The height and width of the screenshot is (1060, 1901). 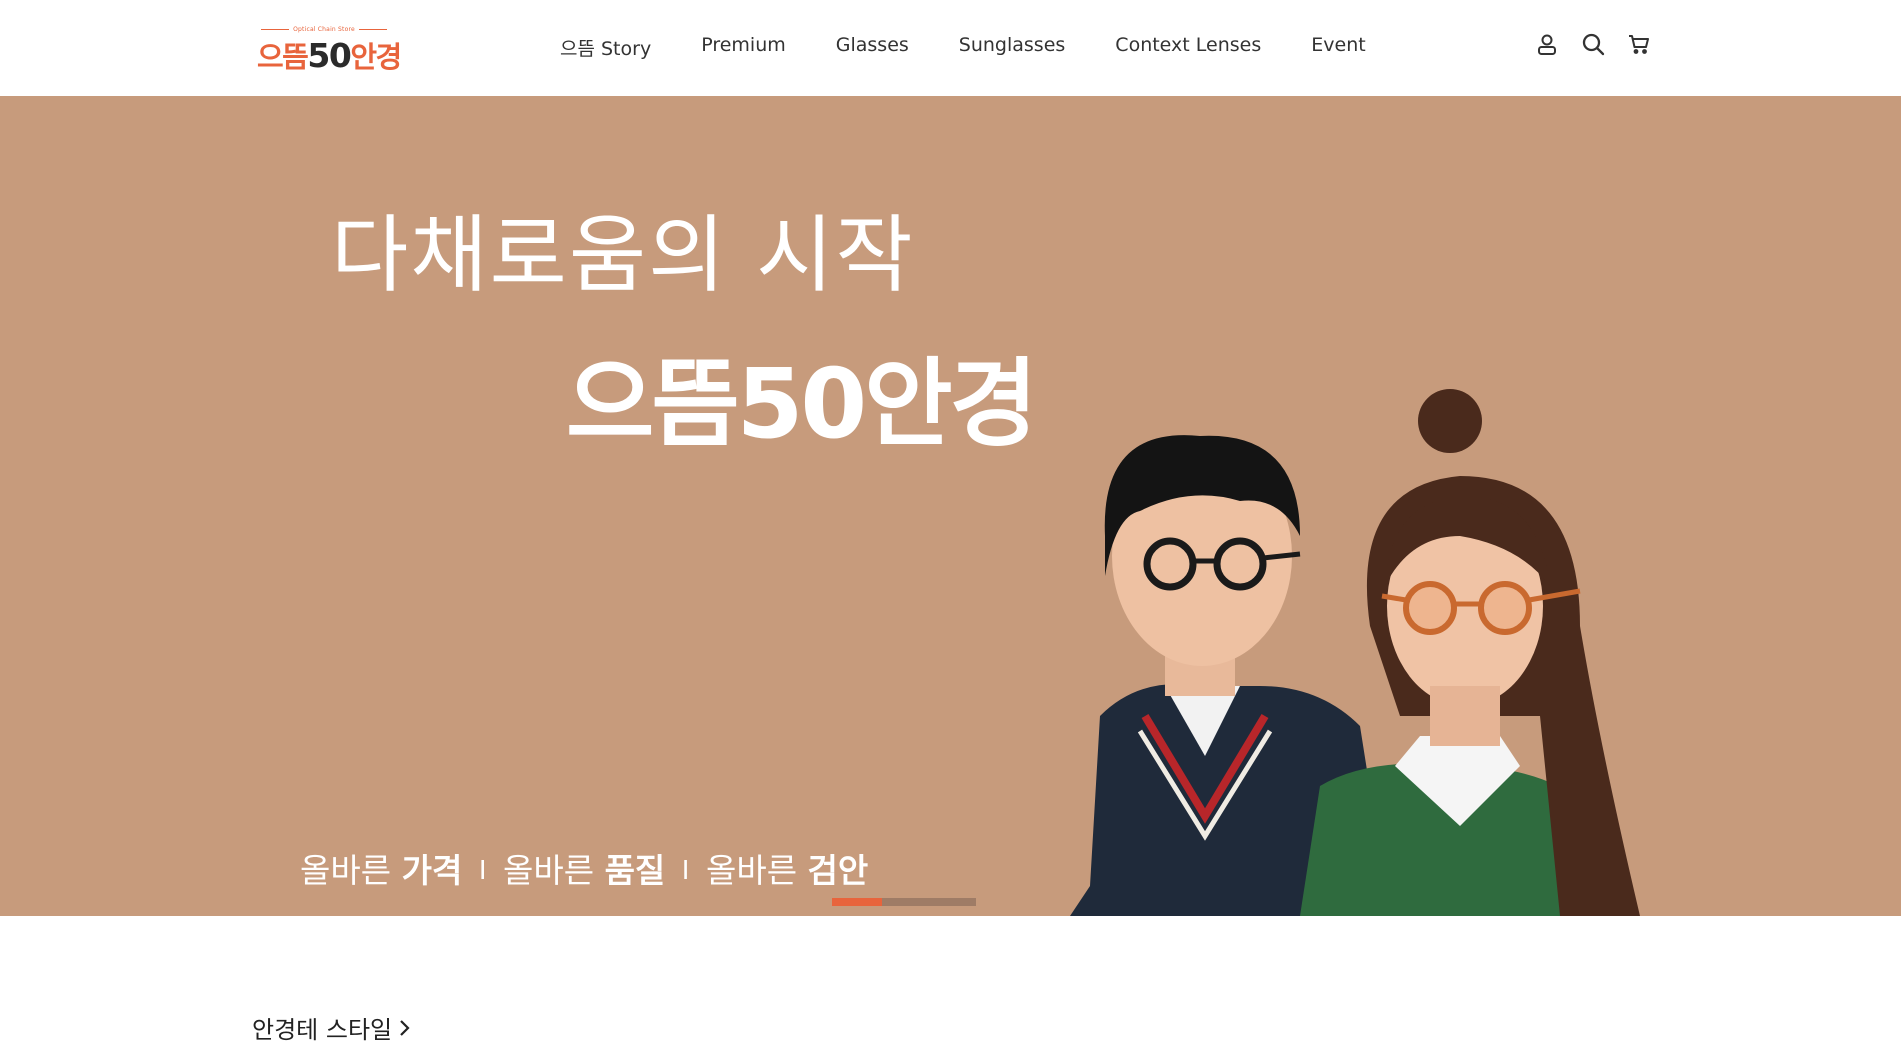 I want to click on header-tools, so click(x=1593, y=44).